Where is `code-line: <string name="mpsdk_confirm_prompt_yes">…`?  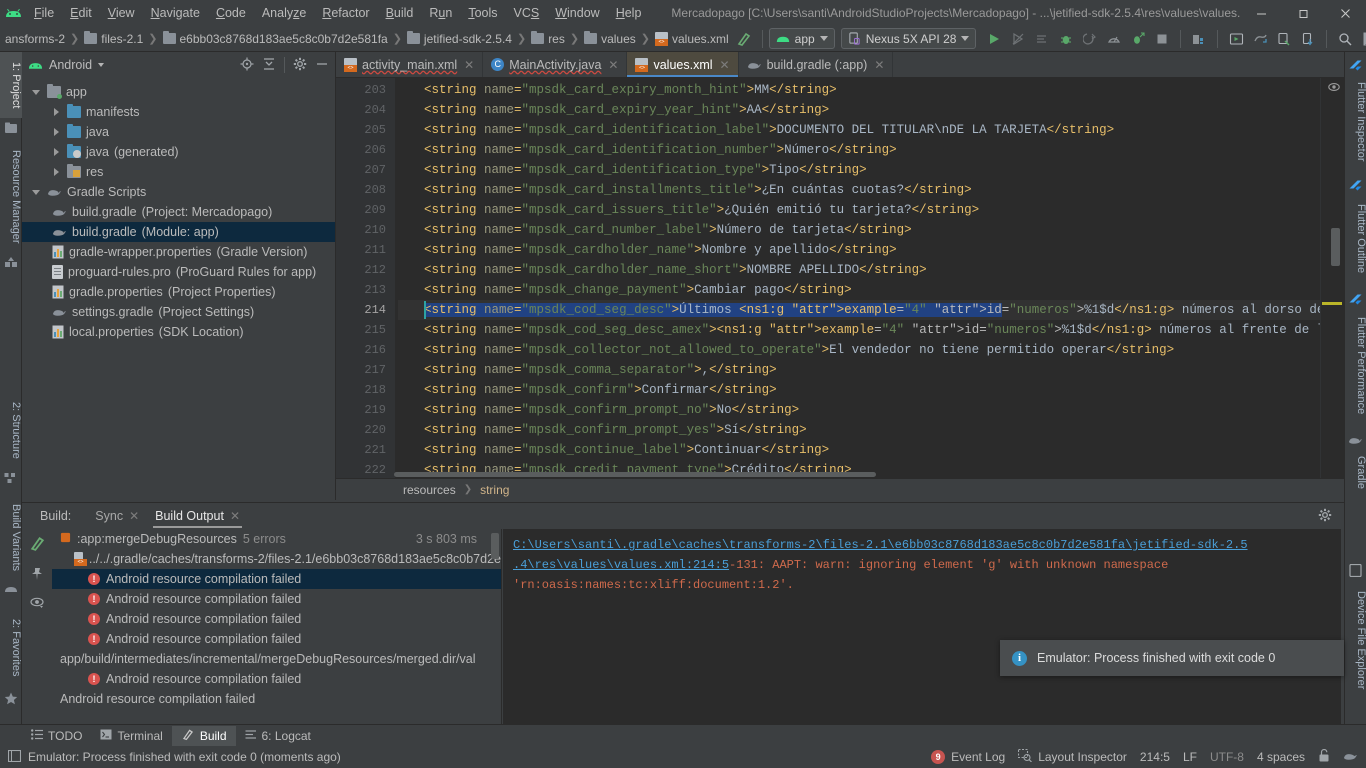
code-line: <string name="mpsdk_confirm_prompt_yes">… is located at coordinates (859, 430).